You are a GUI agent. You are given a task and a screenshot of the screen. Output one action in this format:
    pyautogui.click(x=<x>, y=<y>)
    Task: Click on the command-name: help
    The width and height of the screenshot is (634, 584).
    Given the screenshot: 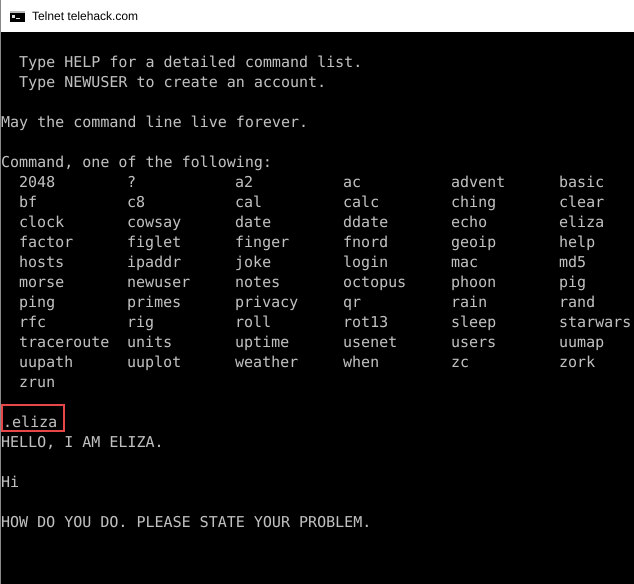 What is the action you would take?
    pyautogui.click(x=577, y=242)
    